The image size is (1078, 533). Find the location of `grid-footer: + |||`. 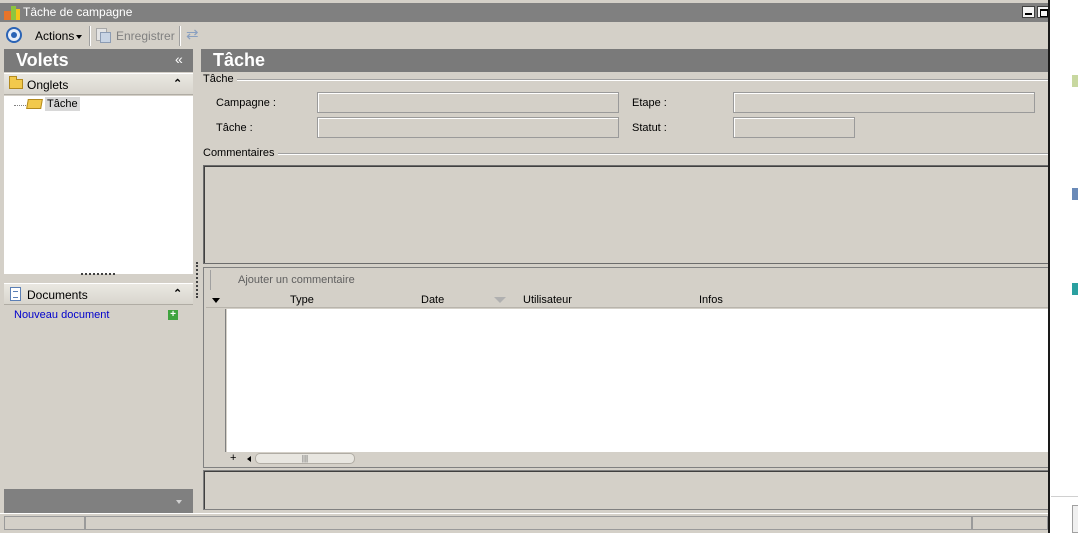

grid-footer: + ||| is located at coordinates (637, 459).